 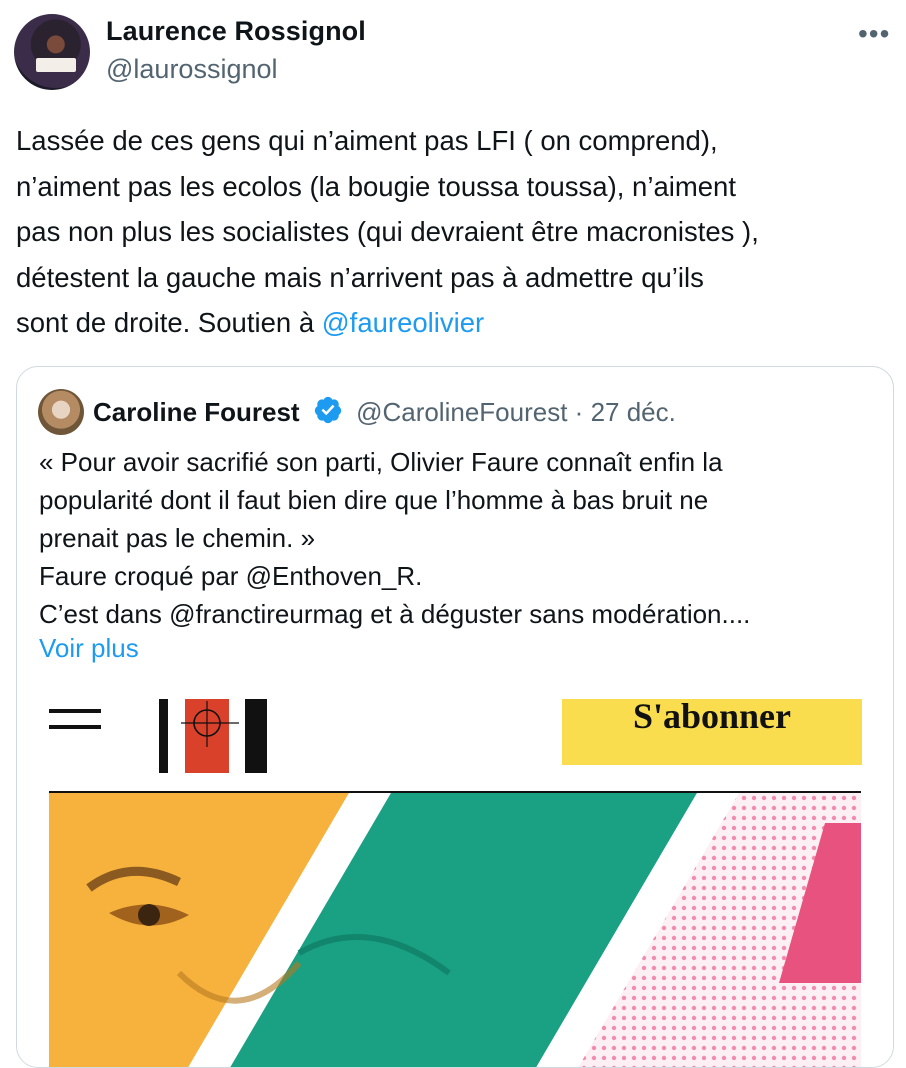 I want to click on author-avatar, so click(x=52, y=52).